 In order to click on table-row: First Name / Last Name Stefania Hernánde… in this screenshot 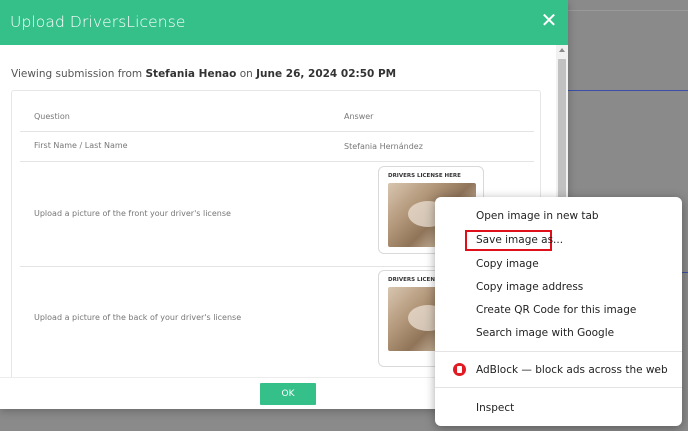, I will do `click(277, 147)`.